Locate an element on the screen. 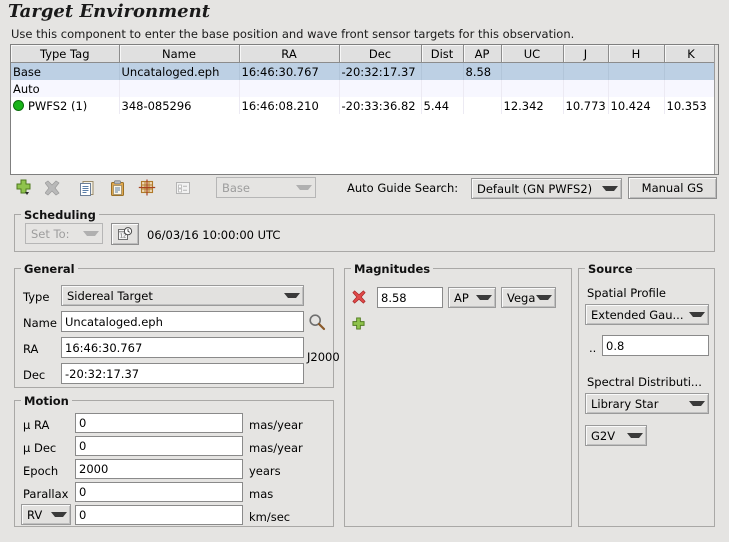  svg-text: 12 is located at coordinates (123, 237).